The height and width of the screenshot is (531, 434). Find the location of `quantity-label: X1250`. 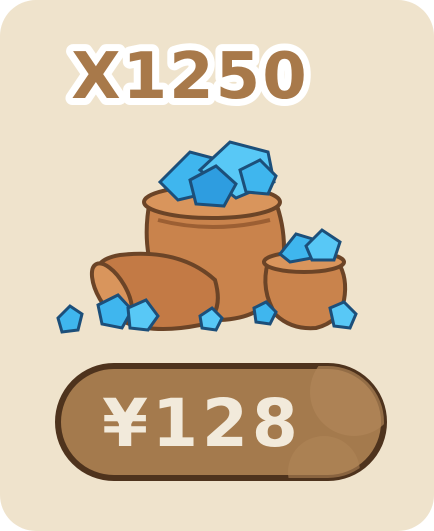

quantity-label: X1250 is located at coordinates (188, 75).